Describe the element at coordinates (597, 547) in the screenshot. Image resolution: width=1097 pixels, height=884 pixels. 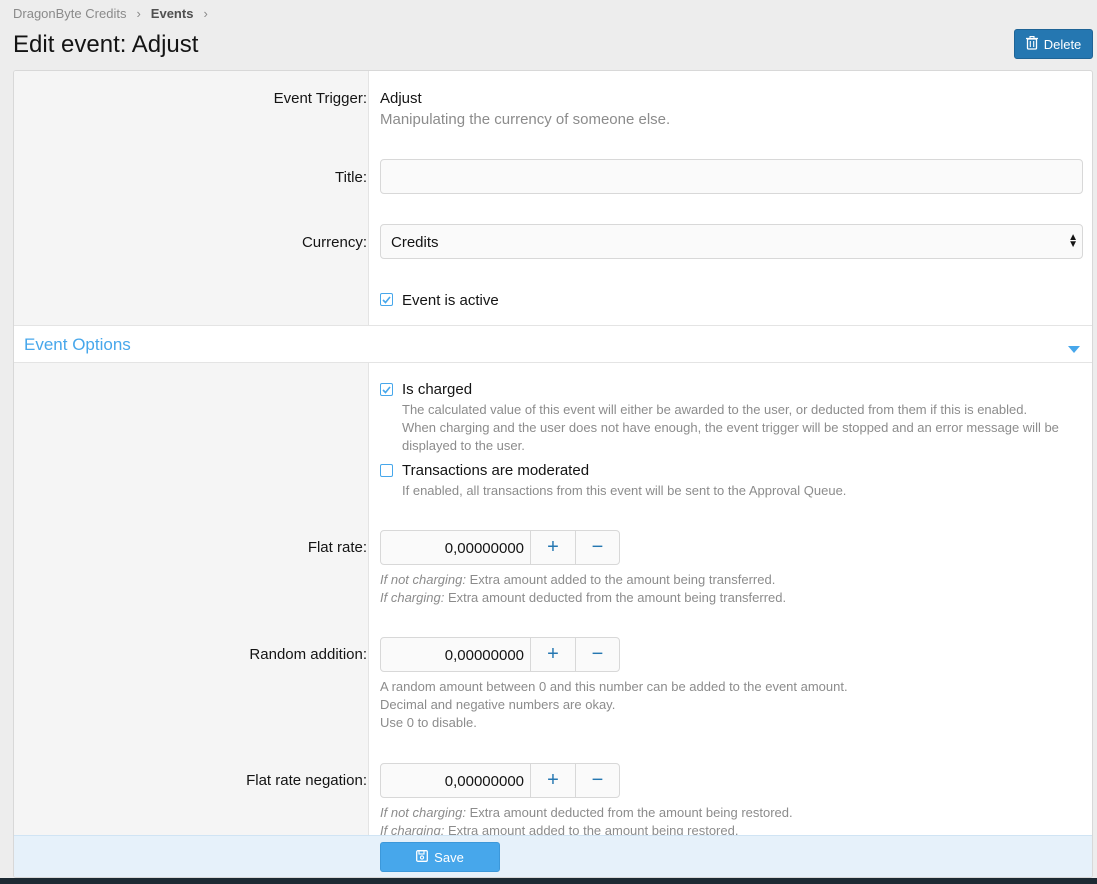
I see `flat-rate-decrement-button: −` at that location.